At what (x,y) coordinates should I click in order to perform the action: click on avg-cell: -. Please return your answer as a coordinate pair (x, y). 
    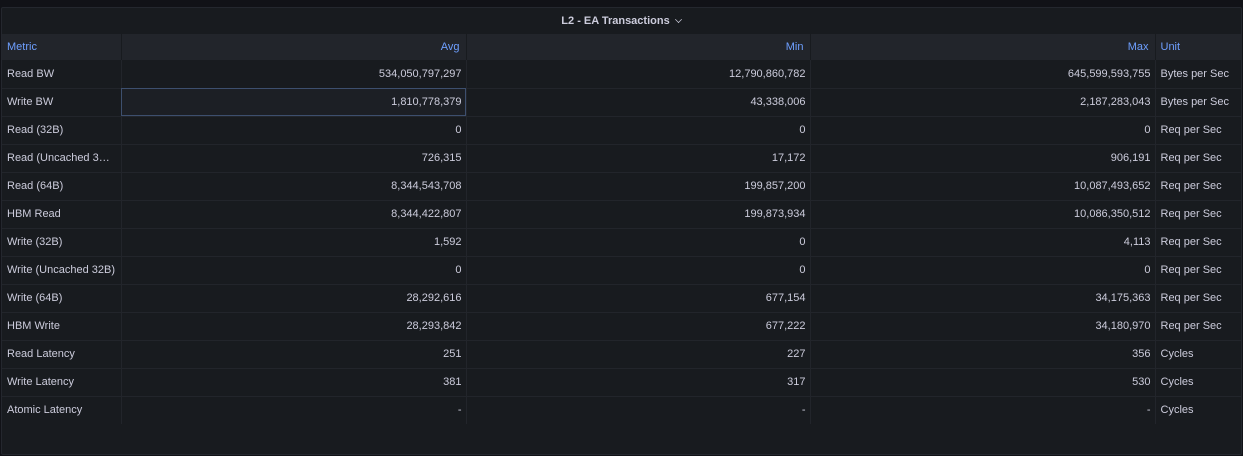
    Looking at the image, I should click on (294, 410).